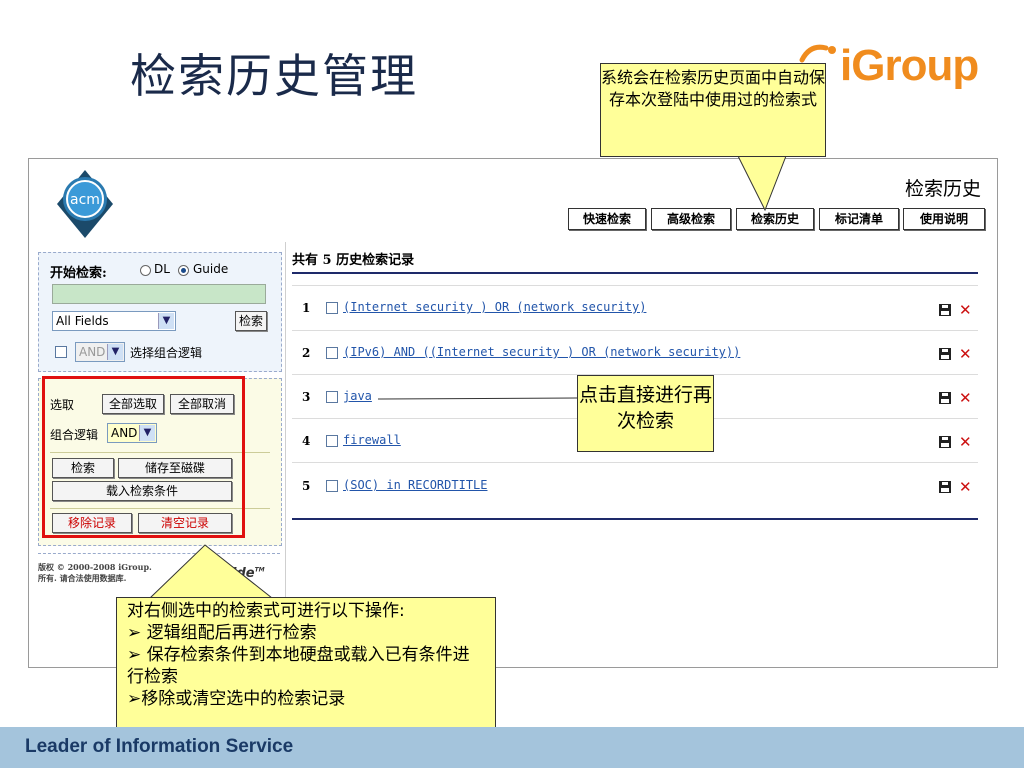  Describe the element at coordinates (477, 398) in the screenshot. I see `callout-middle-pointer` at that location.